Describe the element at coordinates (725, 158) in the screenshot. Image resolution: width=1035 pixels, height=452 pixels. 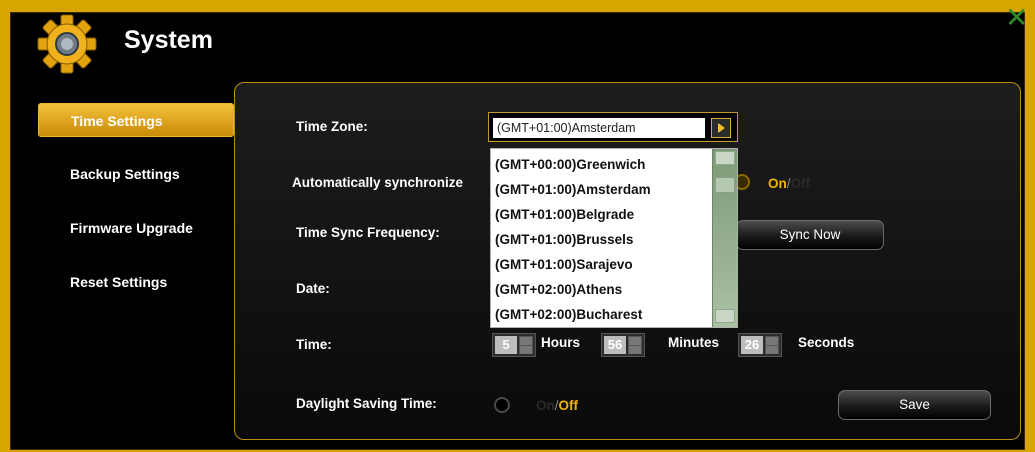
I see `scroll-up-icon` at that location.